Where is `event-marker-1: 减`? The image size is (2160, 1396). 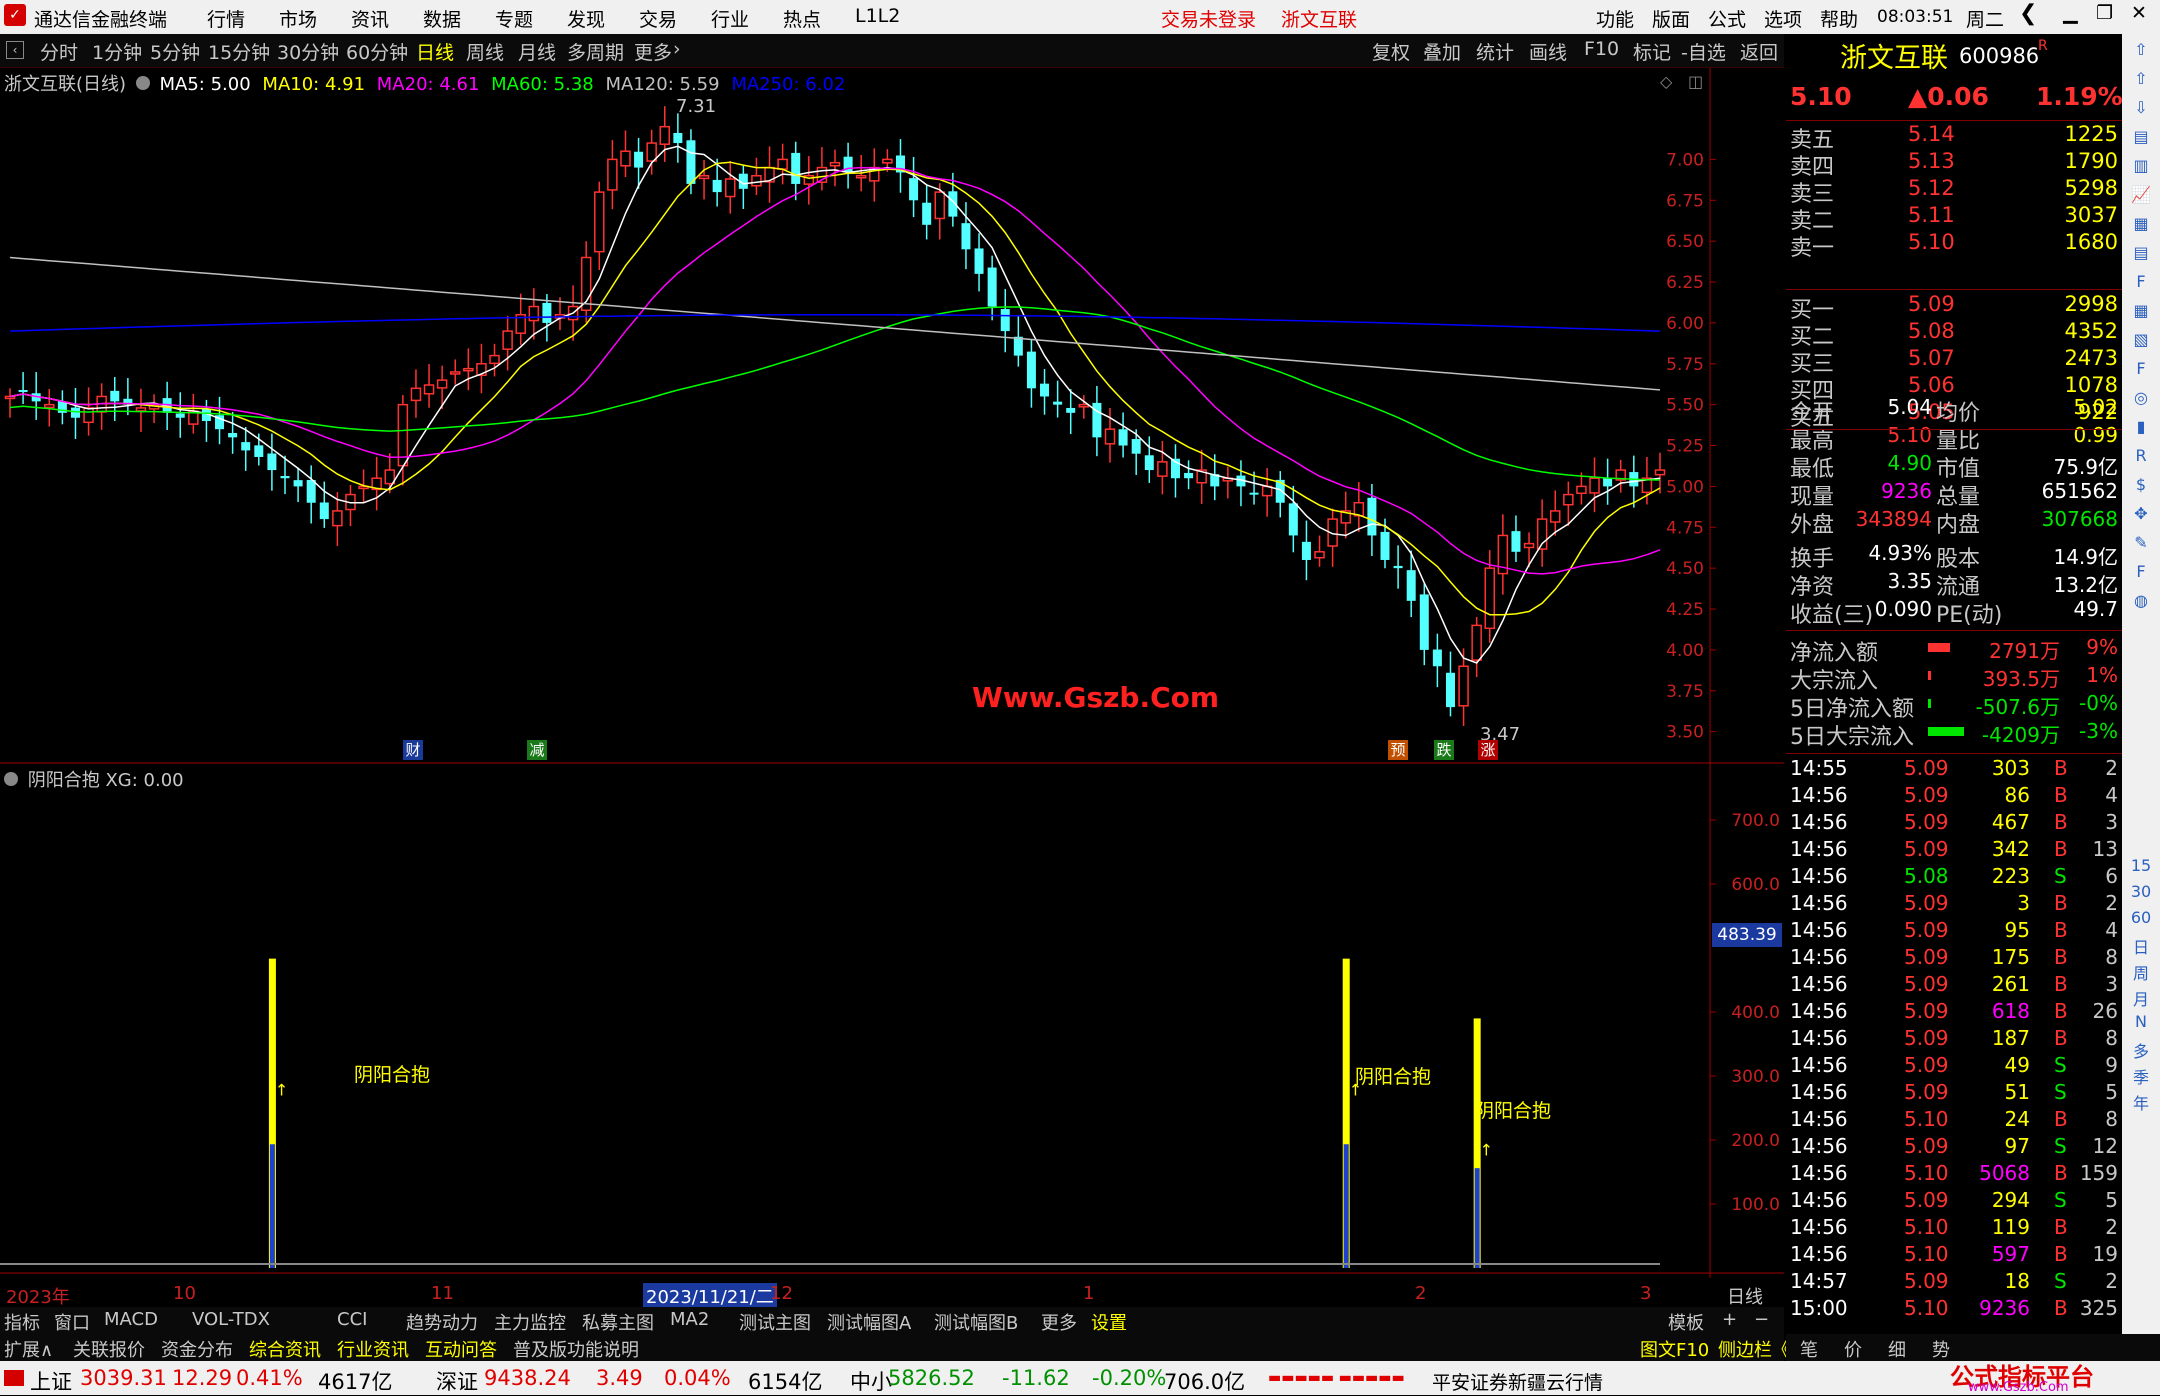
event-marker-1: 减 is located at coordinates (537, 750).